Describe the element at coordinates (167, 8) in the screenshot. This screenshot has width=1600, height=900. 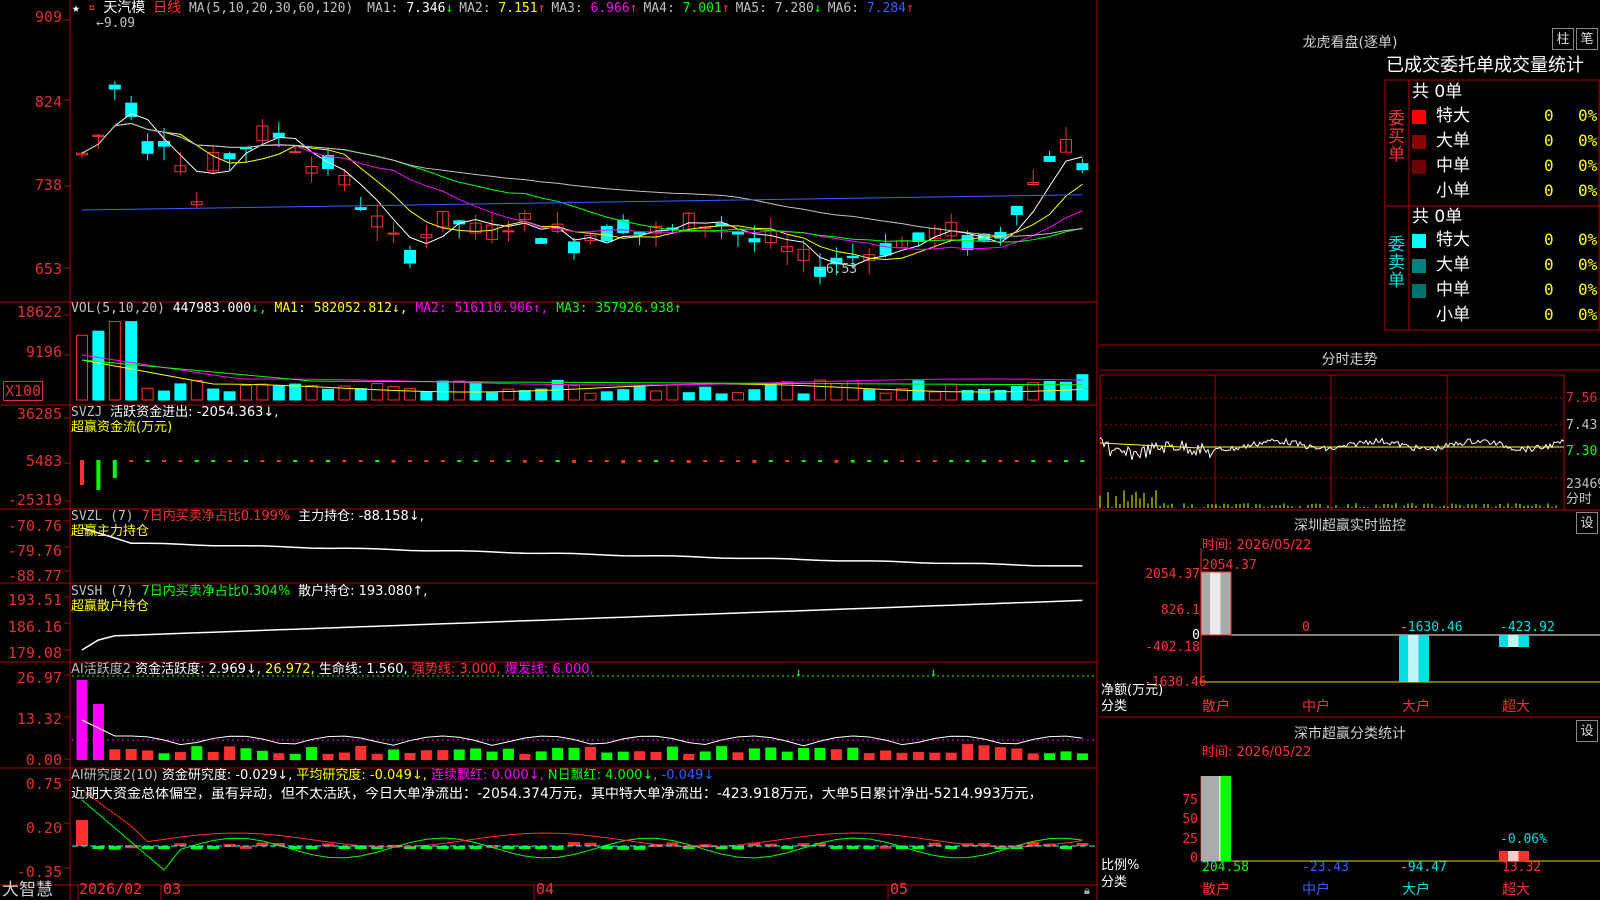
I see `period-label: 日线` at that location.